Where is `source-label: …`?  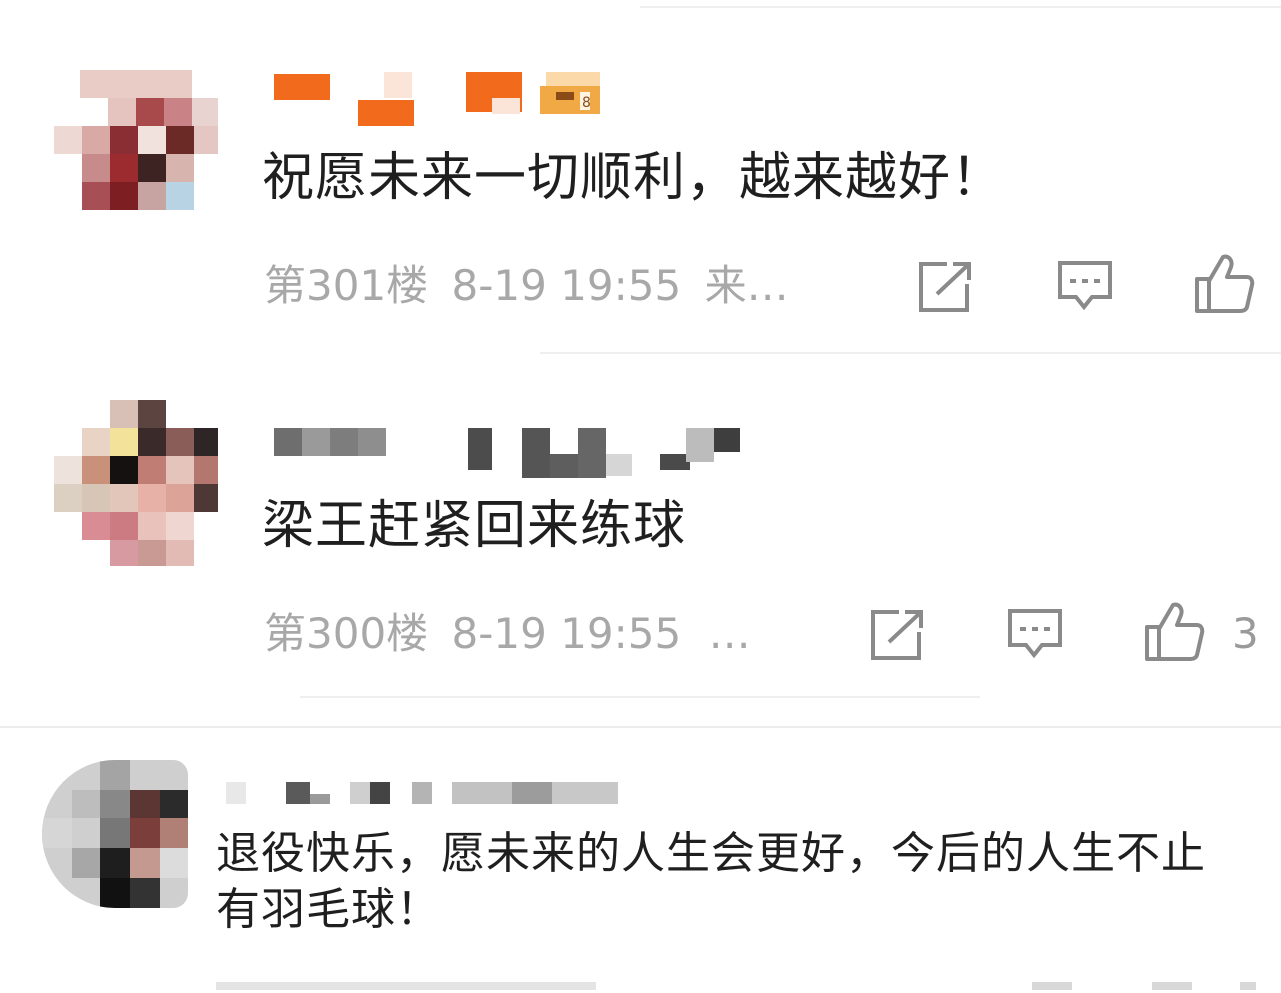
source-label: … is located at coordinates (729, 633).